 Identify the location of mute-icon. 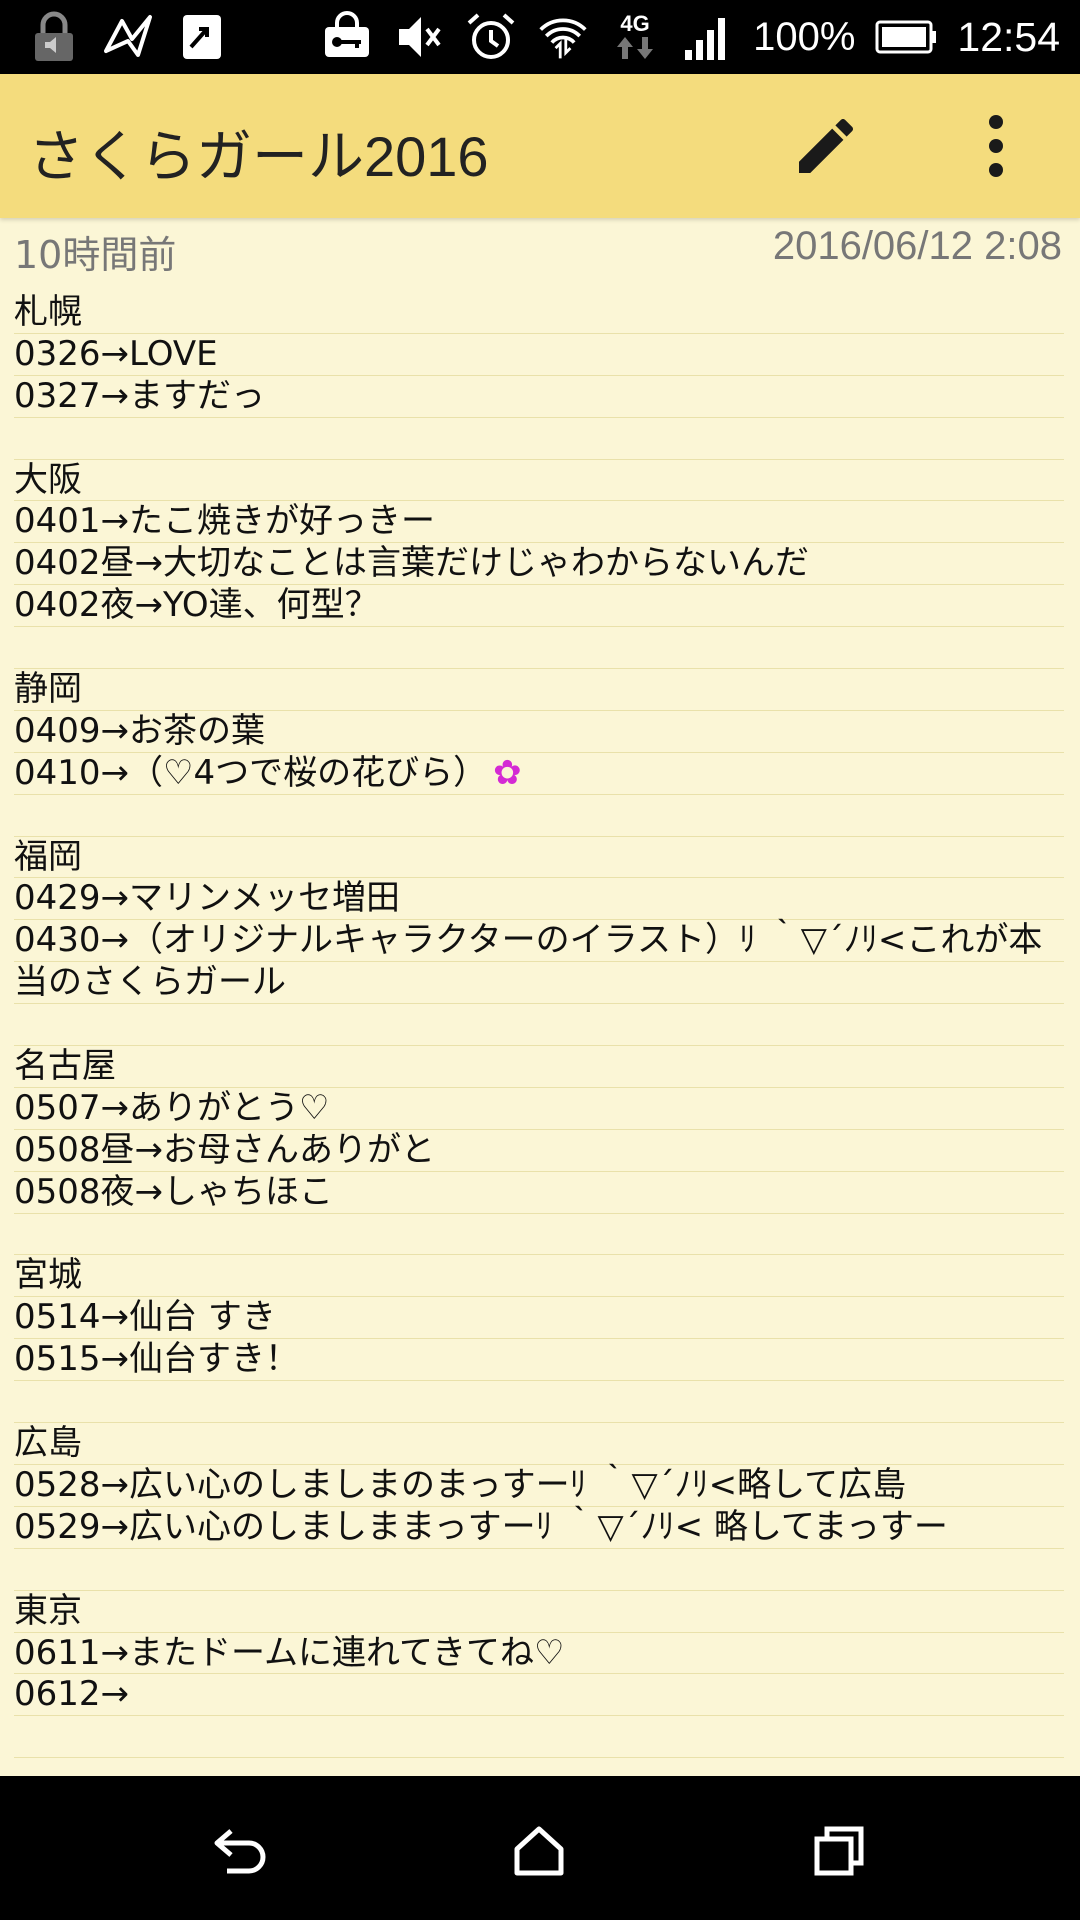
(419, 37).